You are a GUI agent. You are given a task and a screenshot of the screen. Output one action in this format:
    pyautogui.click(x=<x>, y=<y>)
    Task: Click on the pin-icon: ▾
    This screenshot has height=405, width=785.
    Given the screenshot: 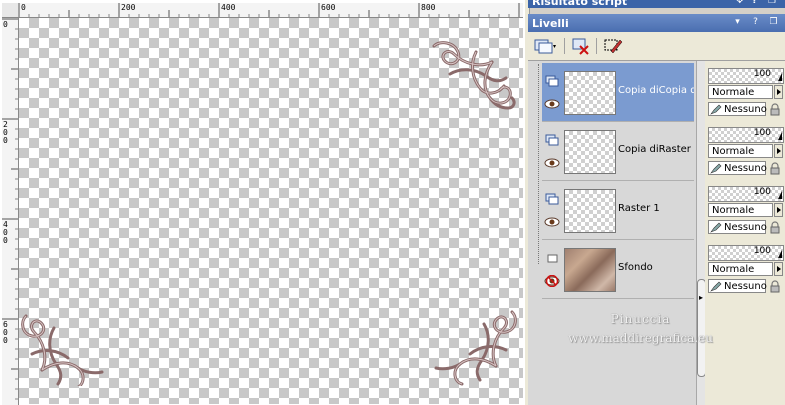 What is the action you would take?
    pyautogui.click(x=737, y=22)
    